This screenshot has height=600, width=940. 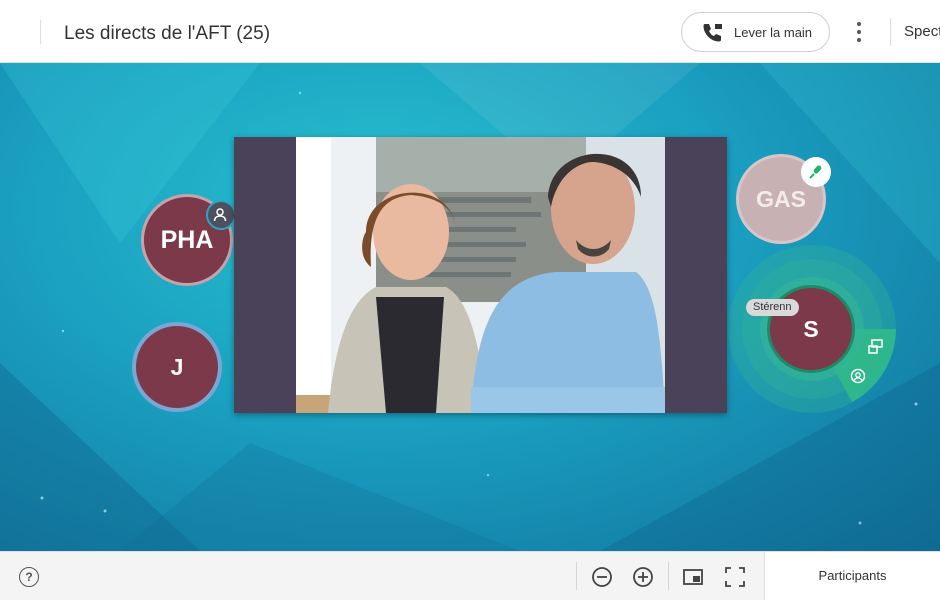 What do you see at coordinates (167, 33) in the screenshot?
I see `meeting-title: Les directs de l'AFT (25)` at bounding box center [167, 33].